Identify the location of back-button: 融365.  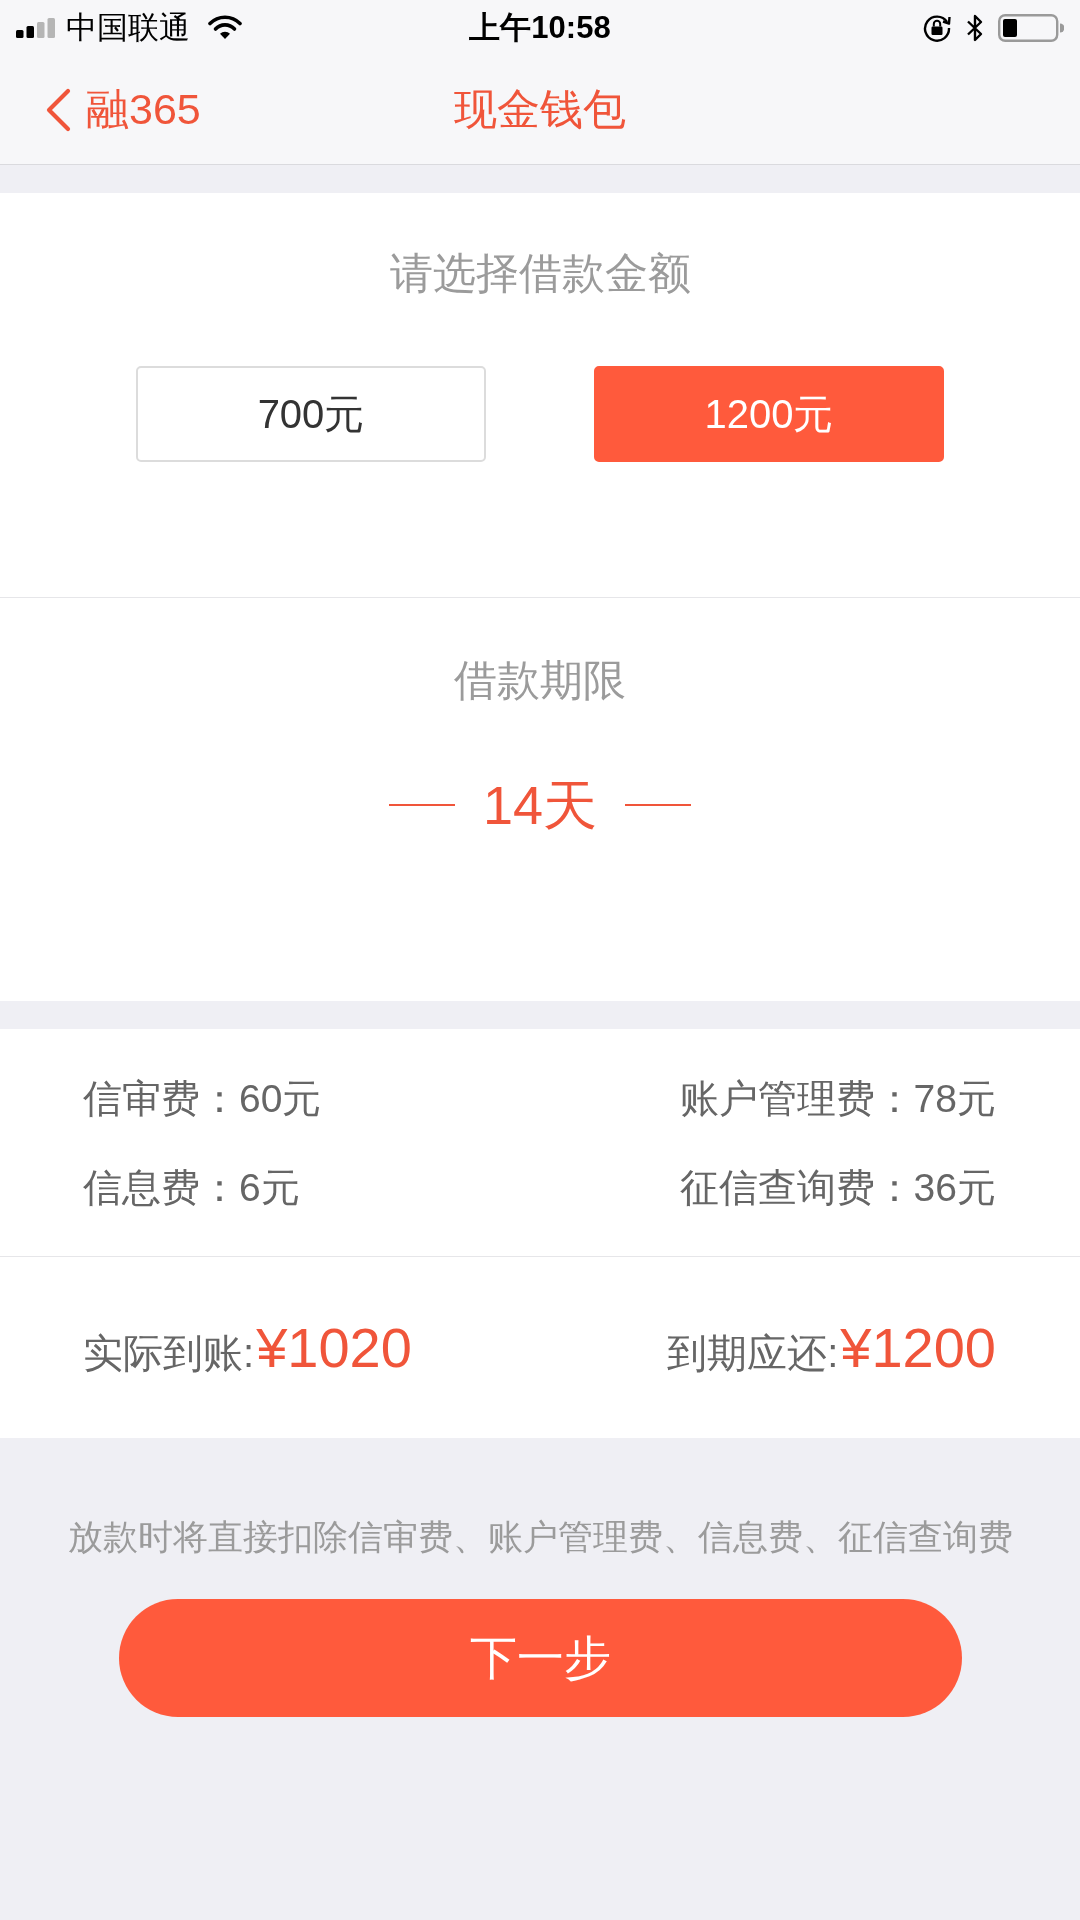
(122, 109).